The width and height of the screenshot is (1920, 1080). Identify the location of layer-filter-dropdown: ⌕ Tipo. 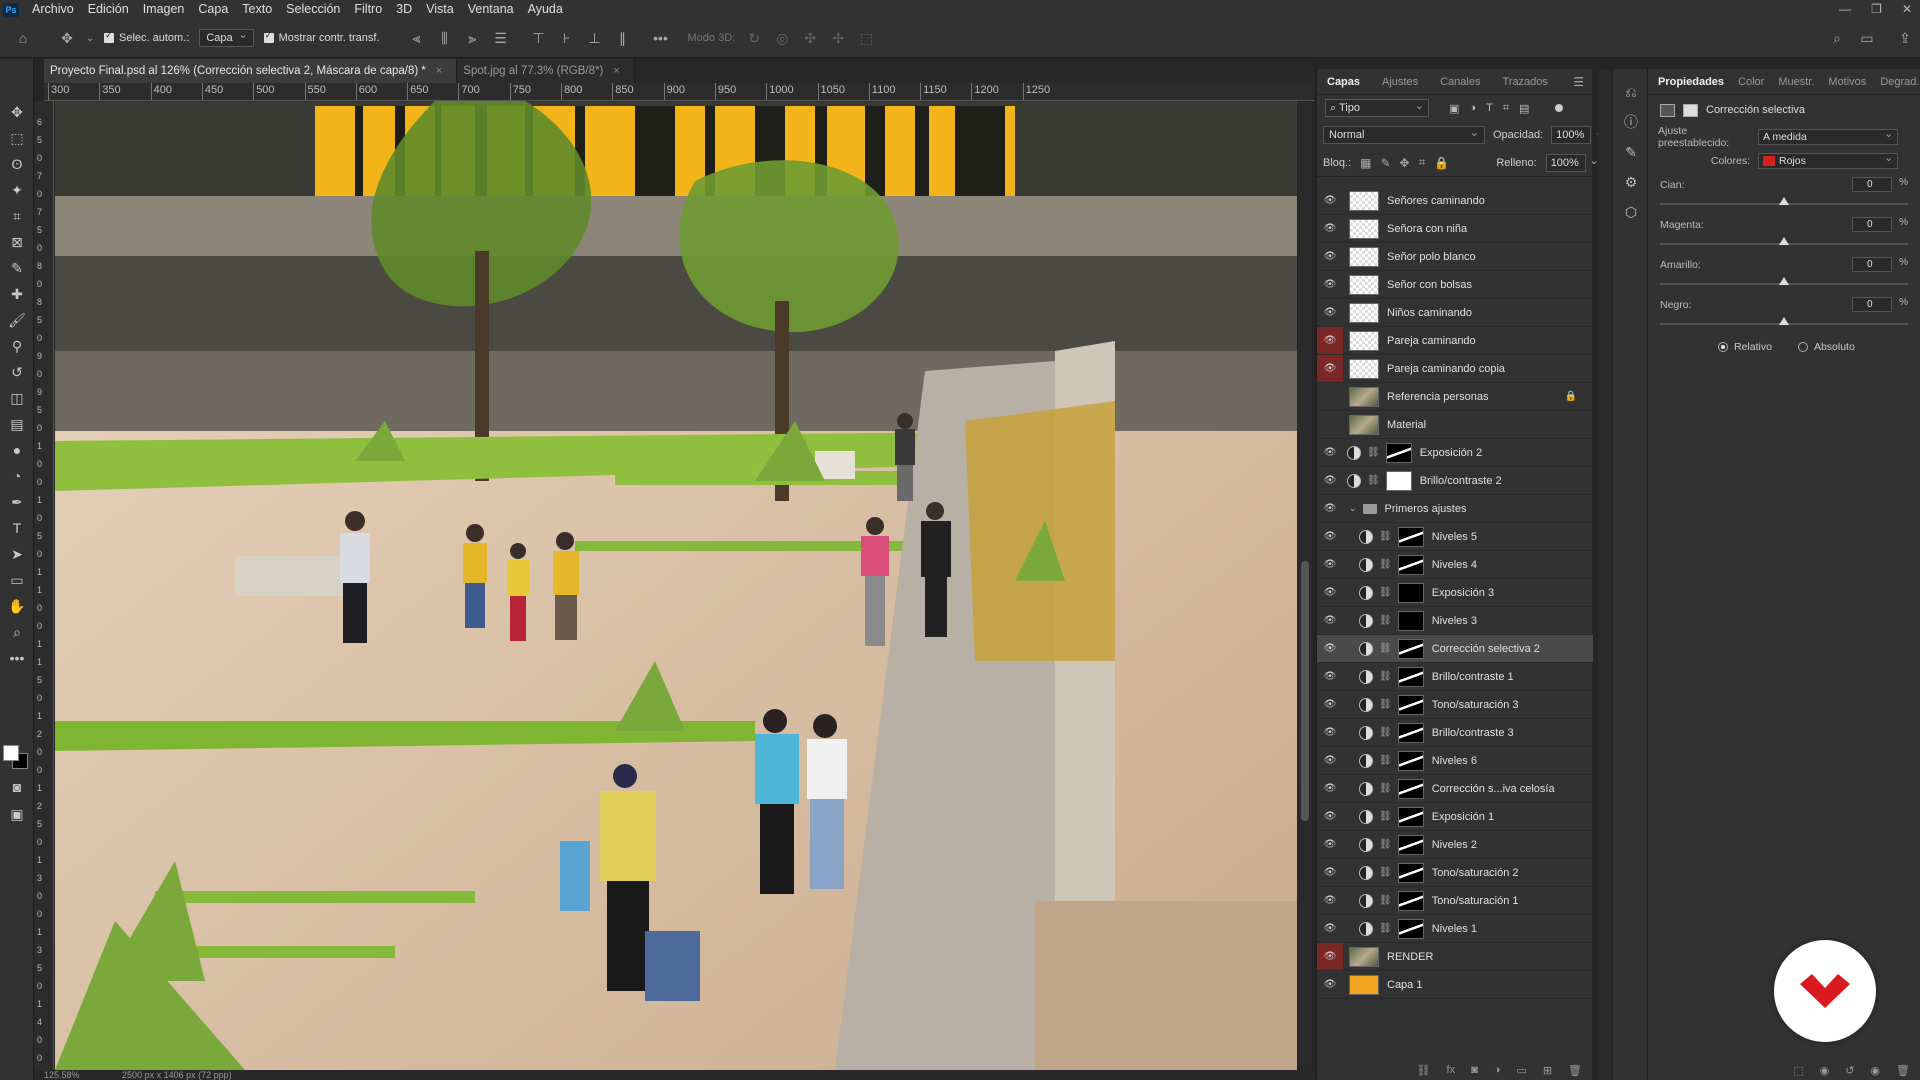
(1377, 107).